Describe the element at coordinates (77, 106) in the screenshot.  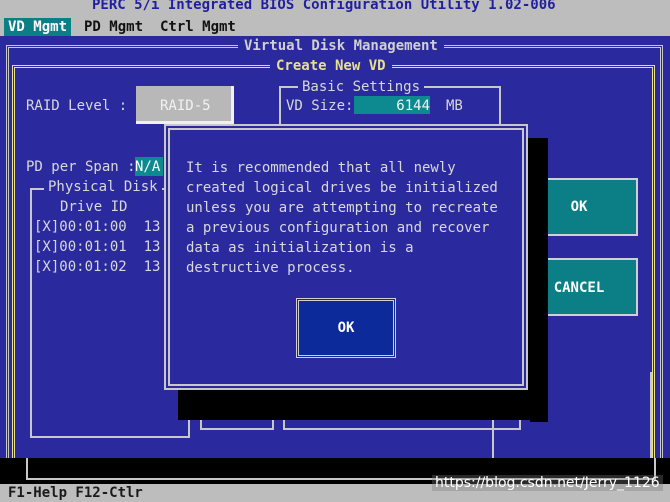
I see `raid-level-label: RAID Level :` at that location.